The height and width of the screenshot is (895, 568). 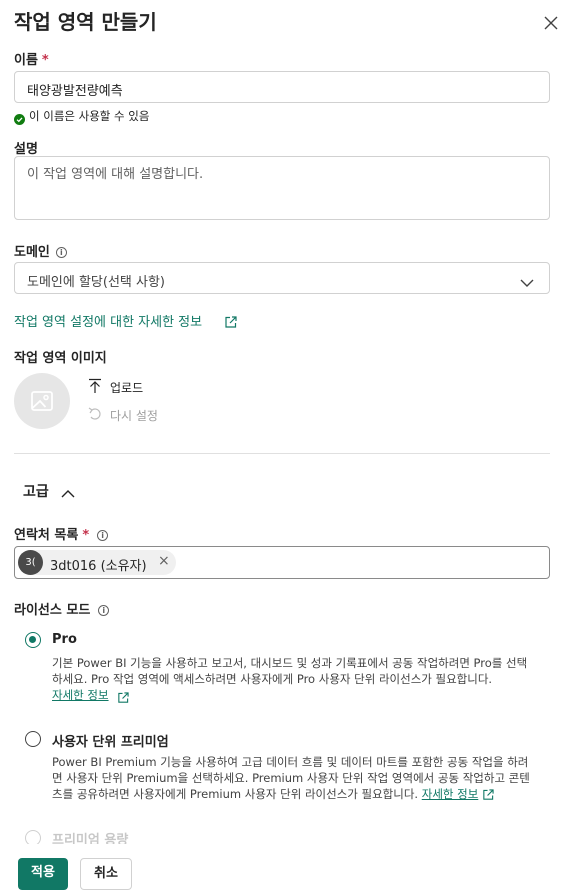 I want to click on name-validation-message: 이 이름은 사용할 수 있음, so click(x=89, y=116).